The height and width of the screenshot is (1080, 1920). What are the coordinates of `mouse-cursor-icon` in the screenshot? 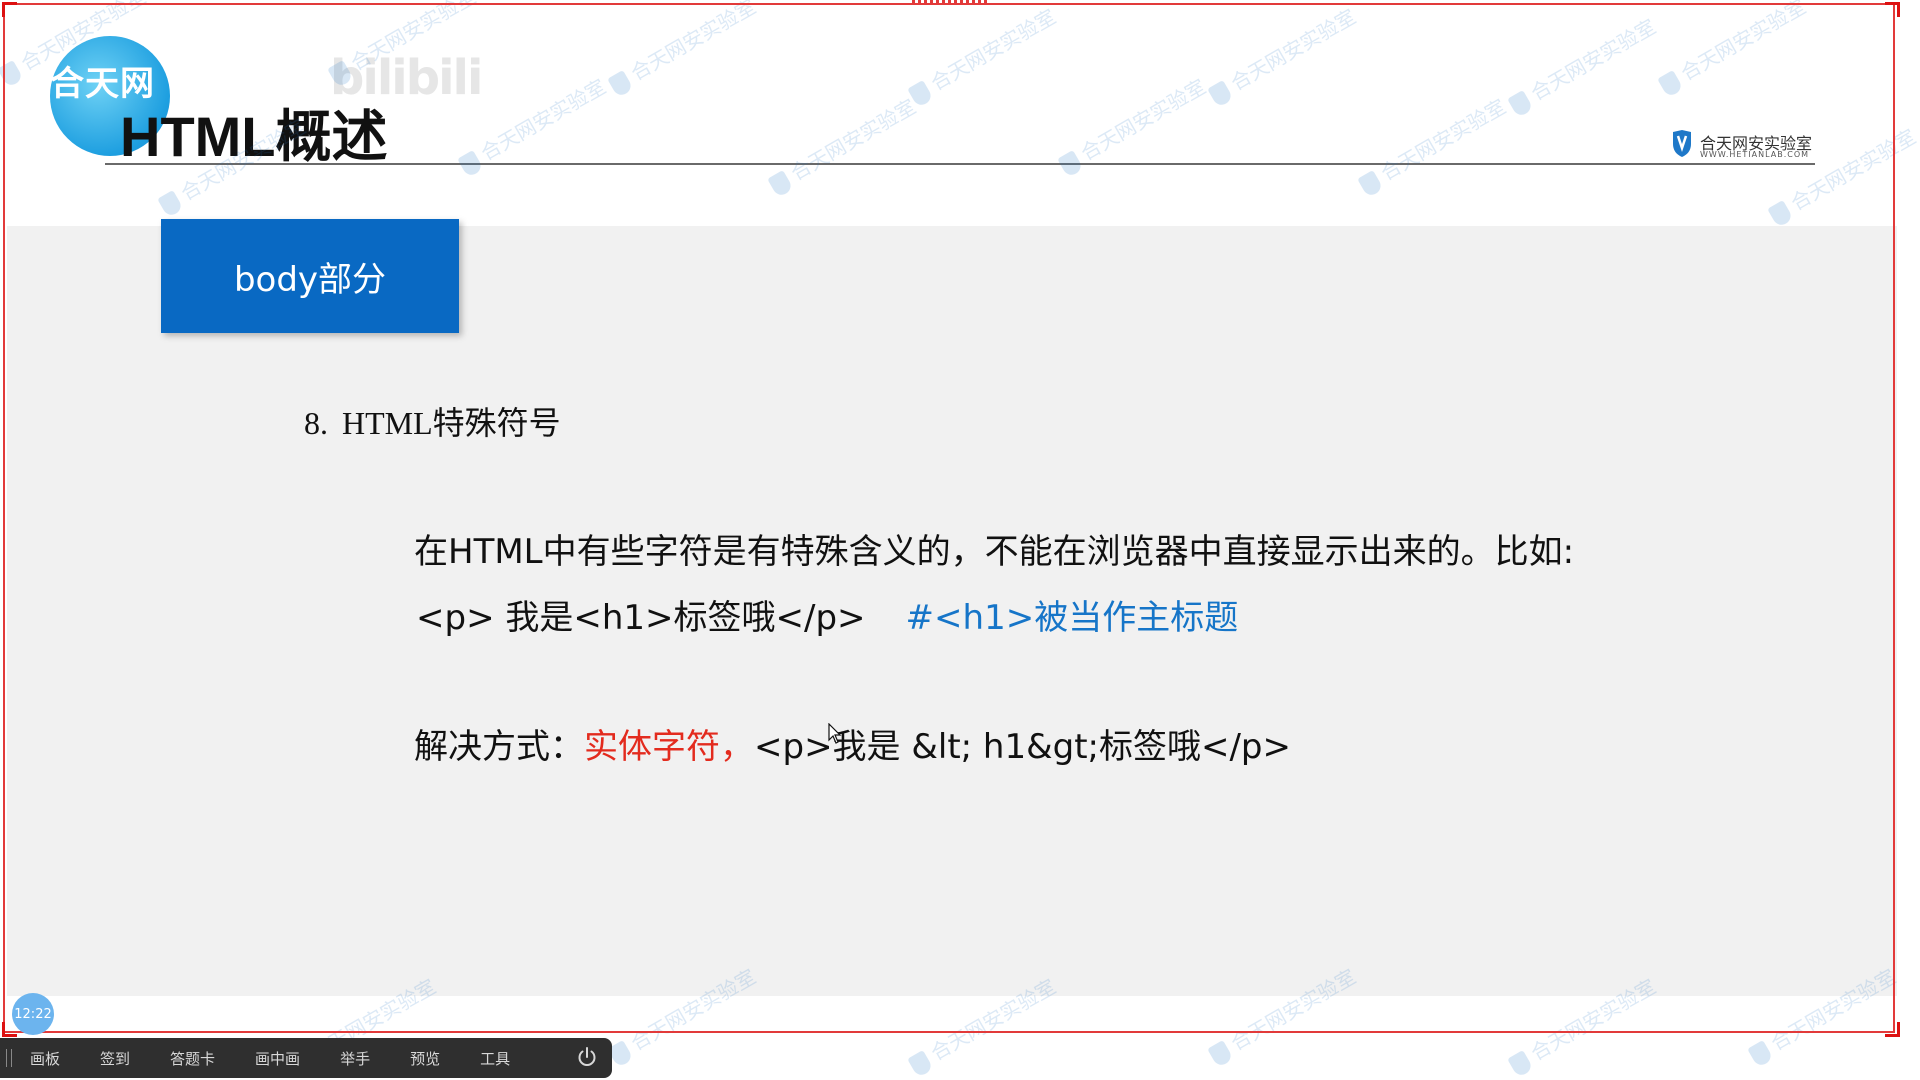 It's located at (835, 733).